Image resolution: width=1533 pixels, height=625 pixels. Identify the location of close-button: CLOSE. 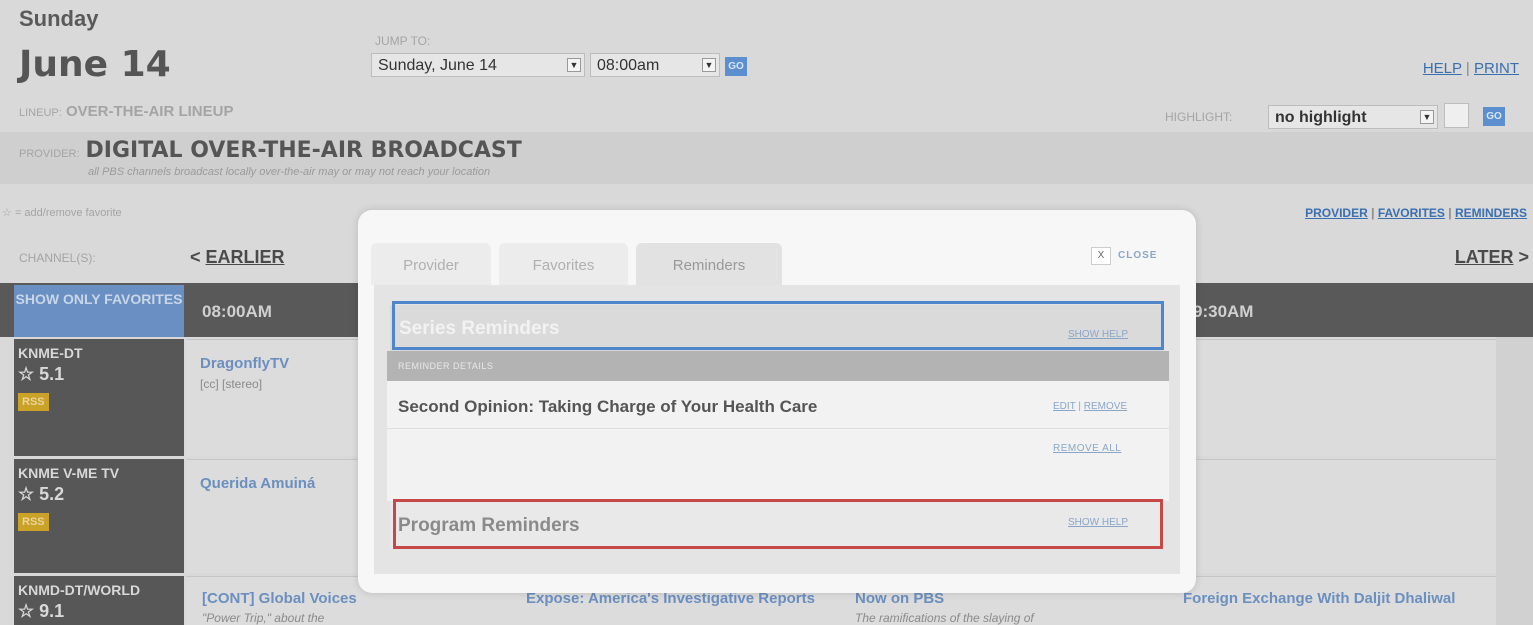
(1137, 255).